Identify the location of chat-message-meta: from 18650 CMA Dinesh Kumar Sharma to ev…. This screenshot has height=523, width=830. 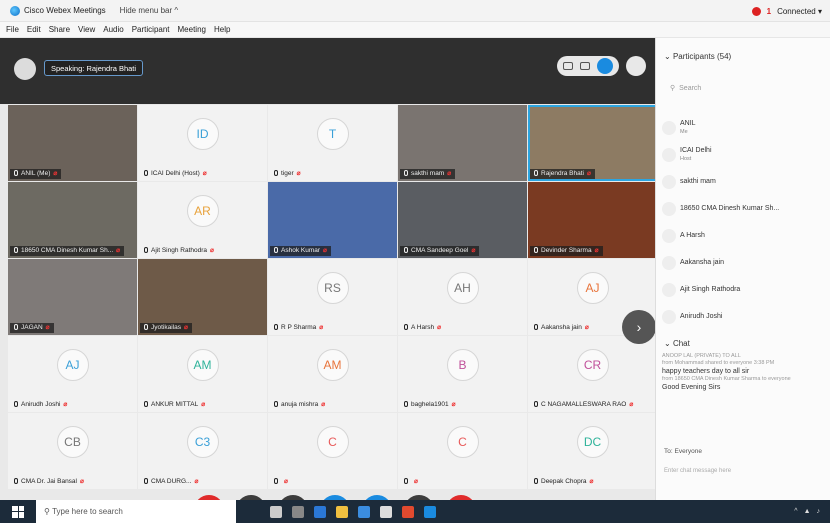
(726, 379).